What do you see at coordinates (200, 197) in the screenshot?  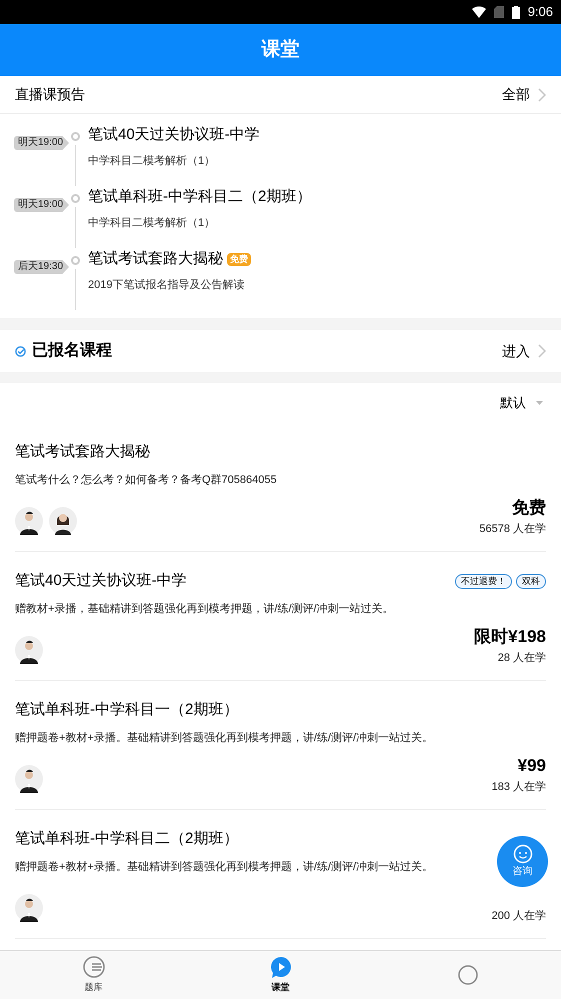 I see `live-course-title: 笔试单科班-中学科目二（2期班）` at bounding box center [200, 197].